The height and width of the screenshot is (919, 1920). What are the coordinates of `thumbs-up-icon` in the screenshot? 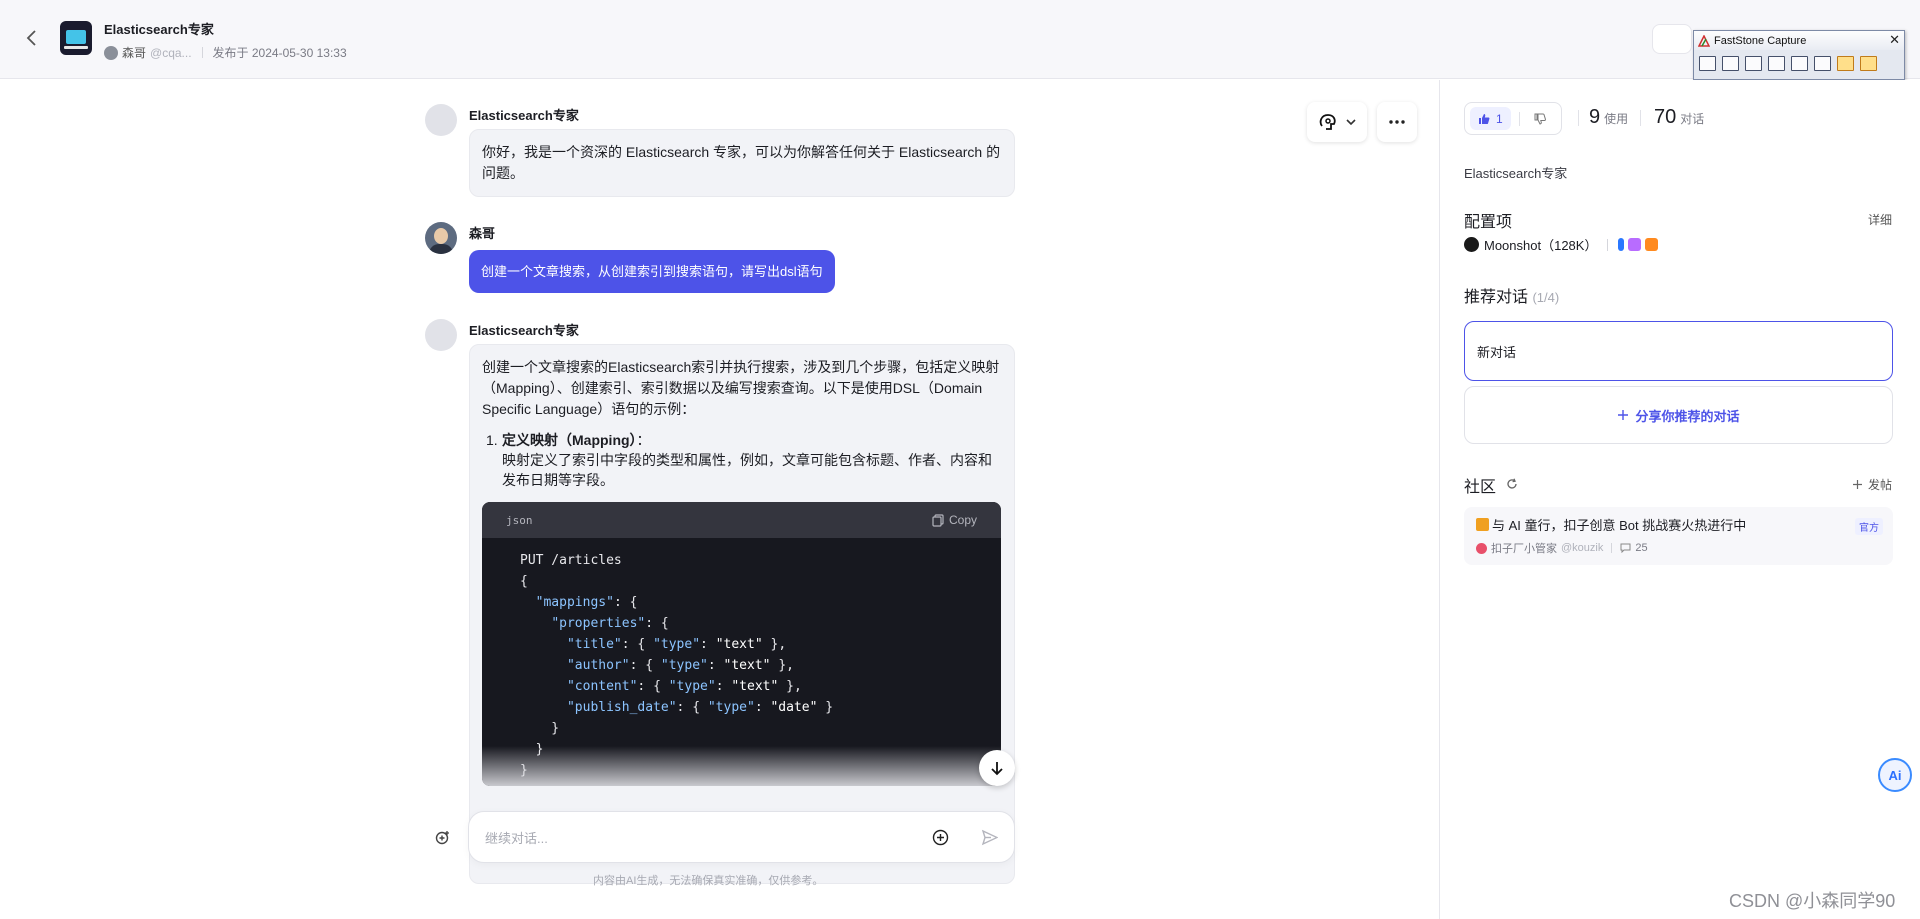 It's located at (1484, 118).